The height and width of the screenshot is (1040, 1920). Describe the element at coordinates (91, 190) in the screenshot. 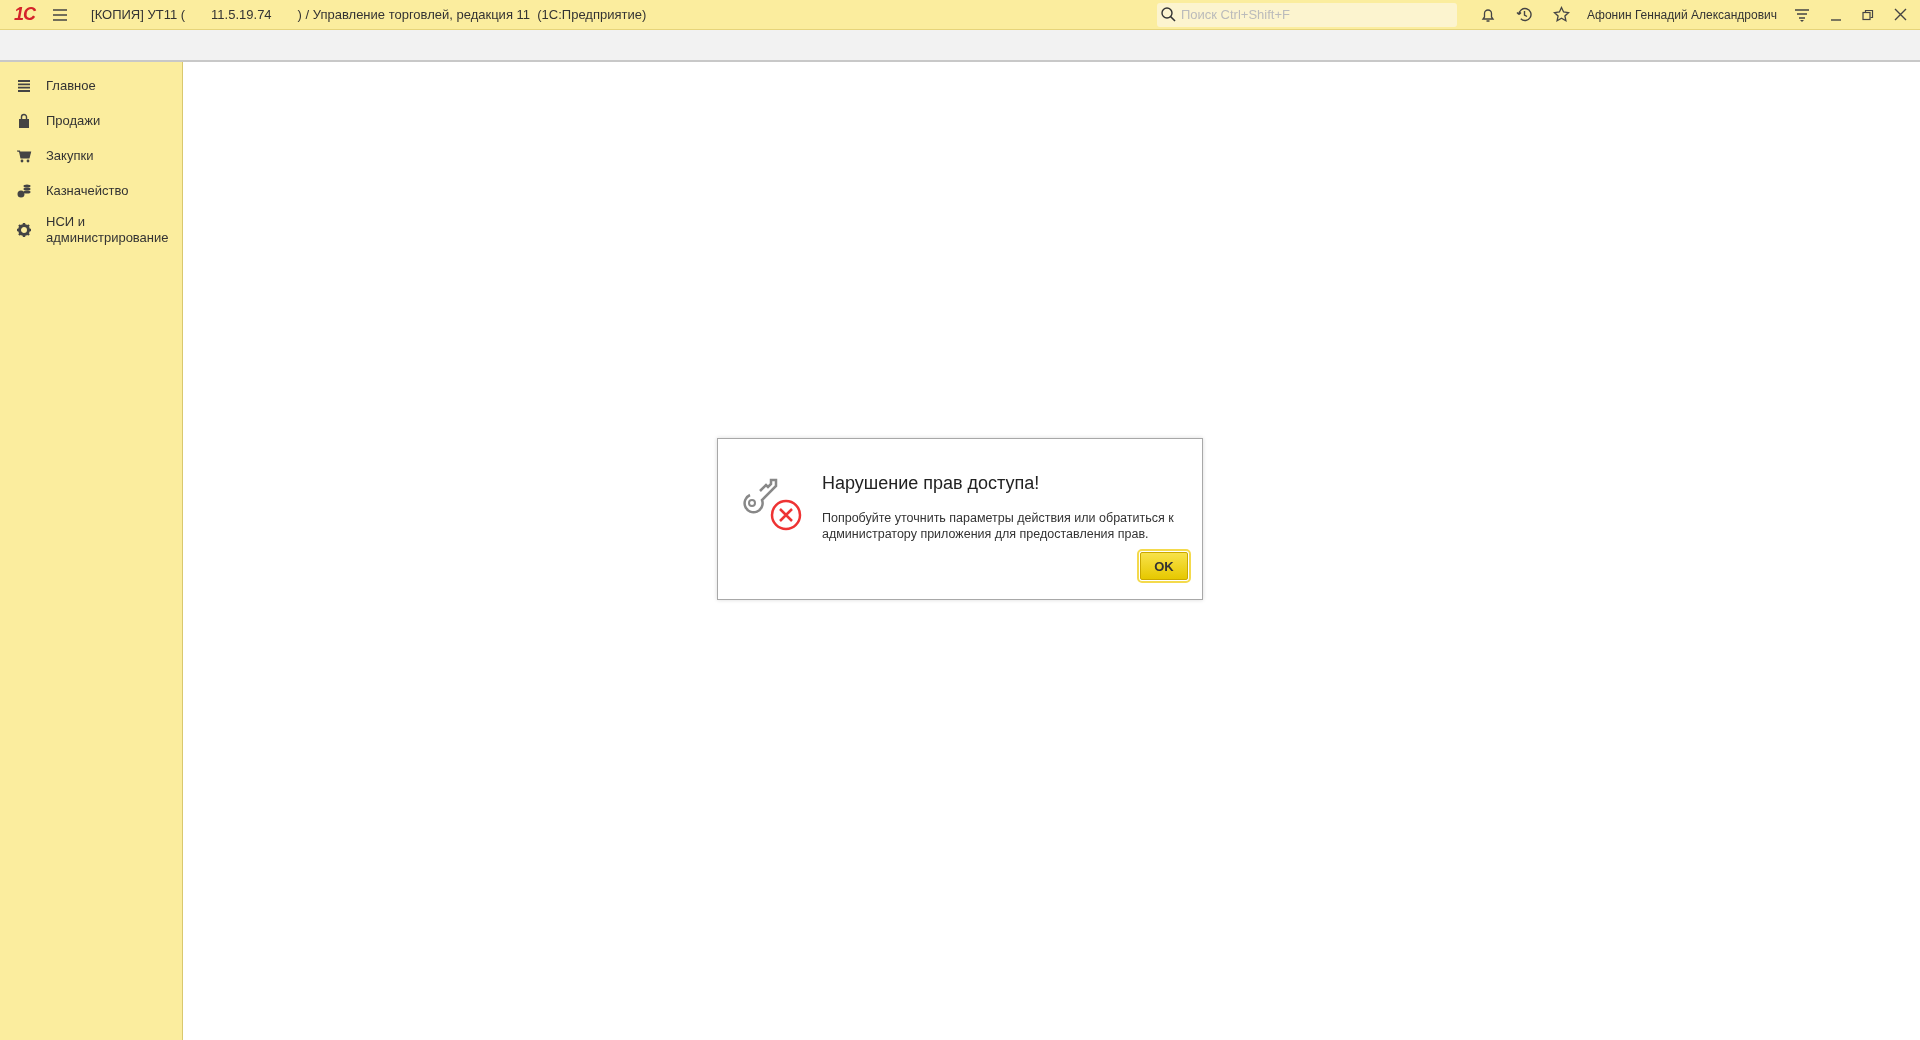

I see `sidebar-item: Казначейство` at that location.